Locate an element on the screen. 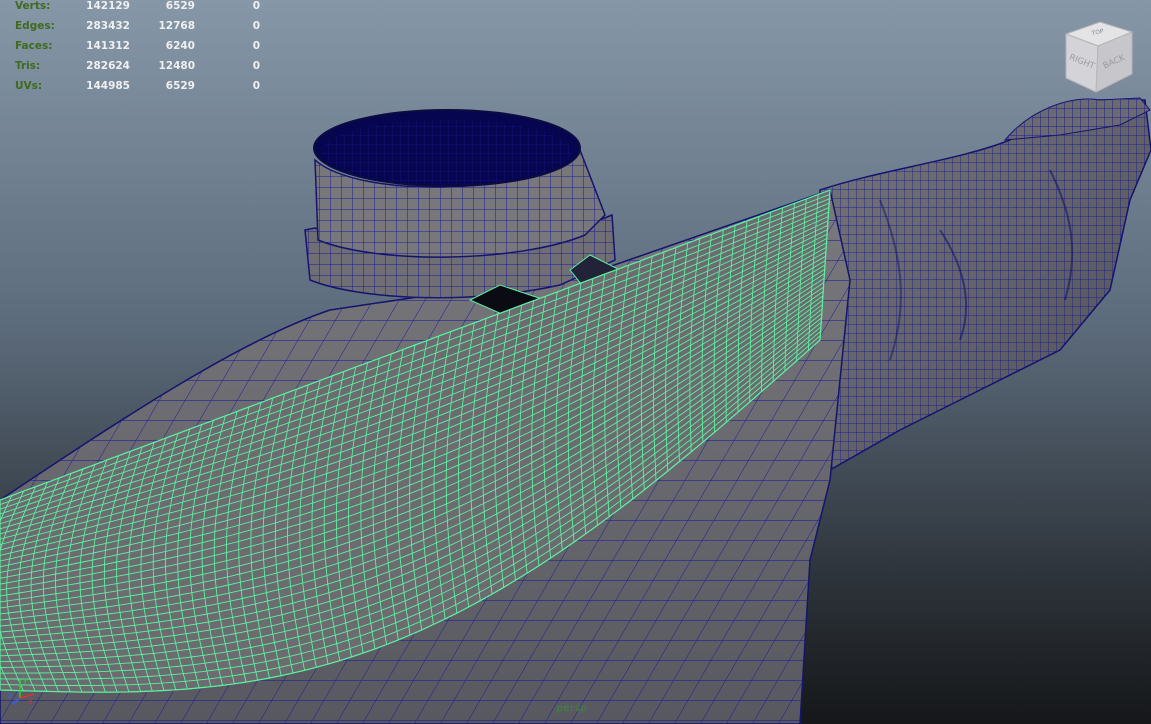 This screenshot has width=1151, height=724. hud-label: Faces: is located at coordinates (34, 46).